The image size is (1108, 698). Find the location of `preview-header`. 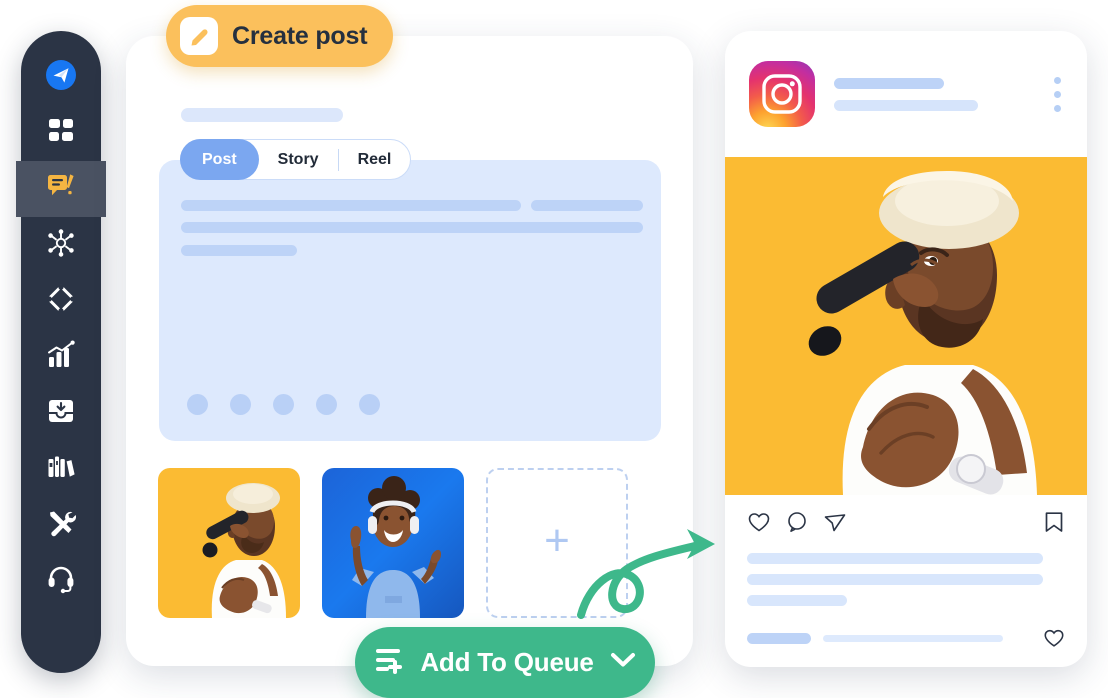

preview-header is located at coordinates (906, 94).